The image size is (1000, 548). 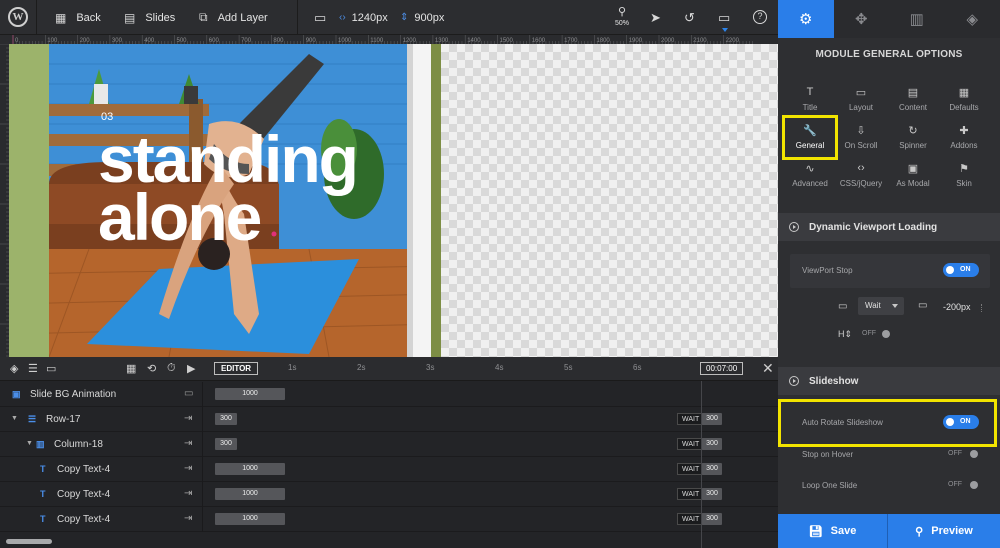 I want to click on width-field: ‹› 1240px, so click(x=363, y=17).